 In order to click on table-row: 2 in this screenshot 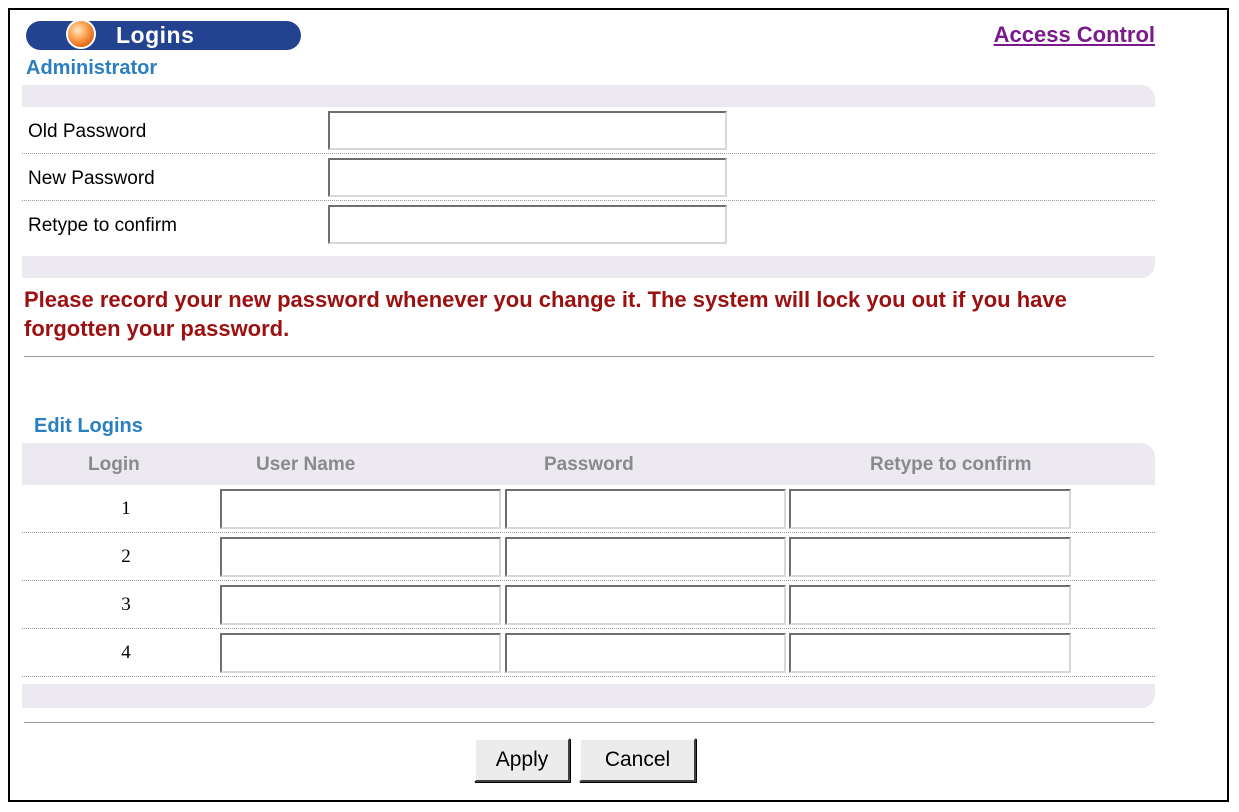, I will do `click(588, 557)`.